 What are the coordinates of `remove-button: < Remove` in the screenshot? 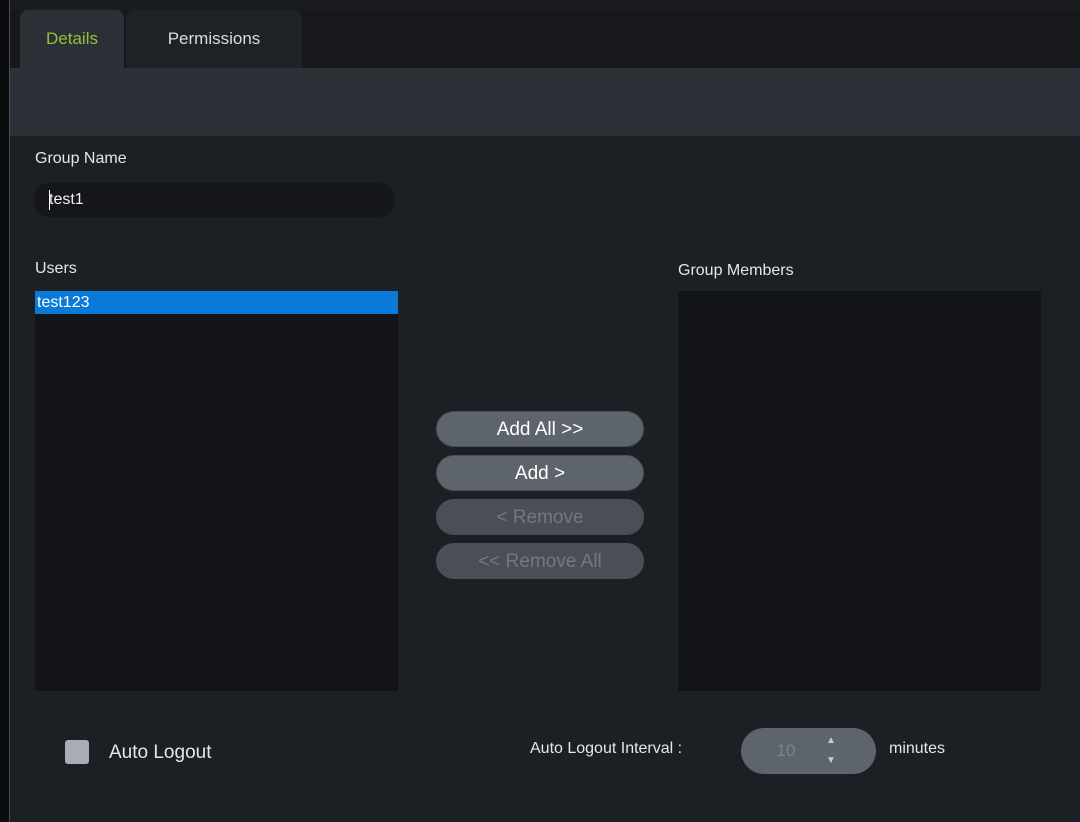 It's located at (540, 517).